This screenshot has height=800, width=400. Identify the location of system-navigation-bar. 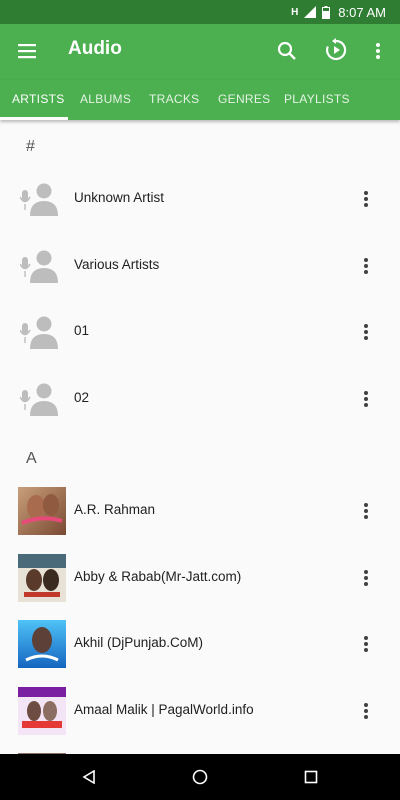
(200, 777).